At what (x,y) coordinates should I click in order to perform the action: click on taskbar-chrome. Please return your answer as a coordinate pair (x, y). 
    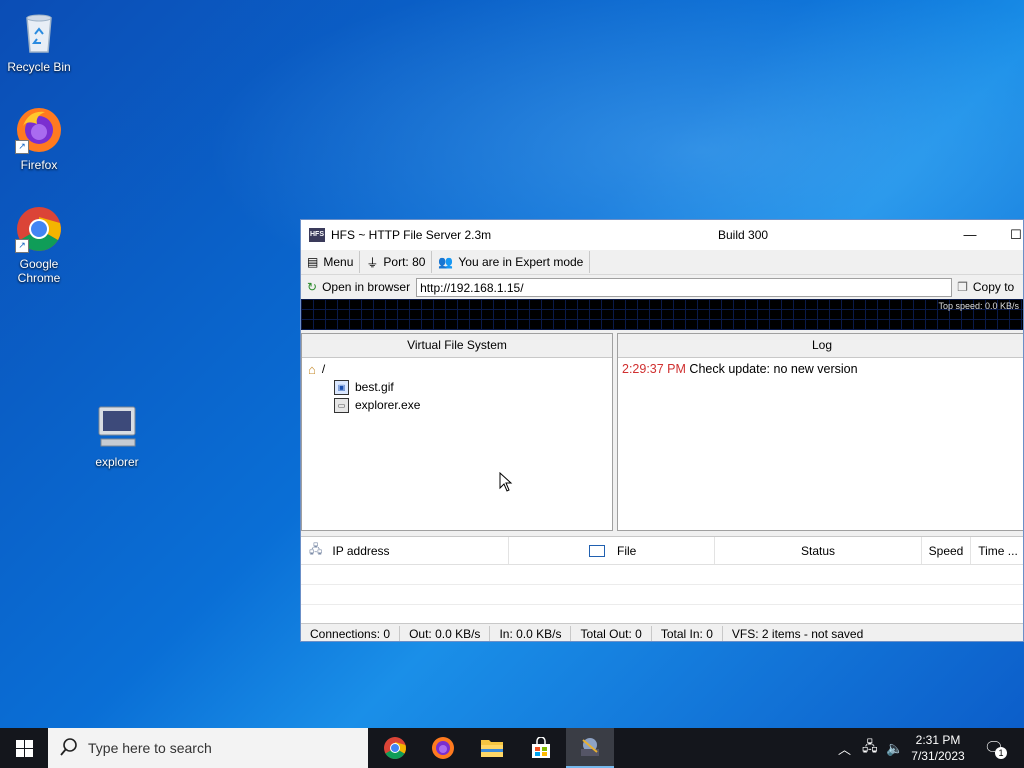
    Looking at the image, I should click on (395, 748).